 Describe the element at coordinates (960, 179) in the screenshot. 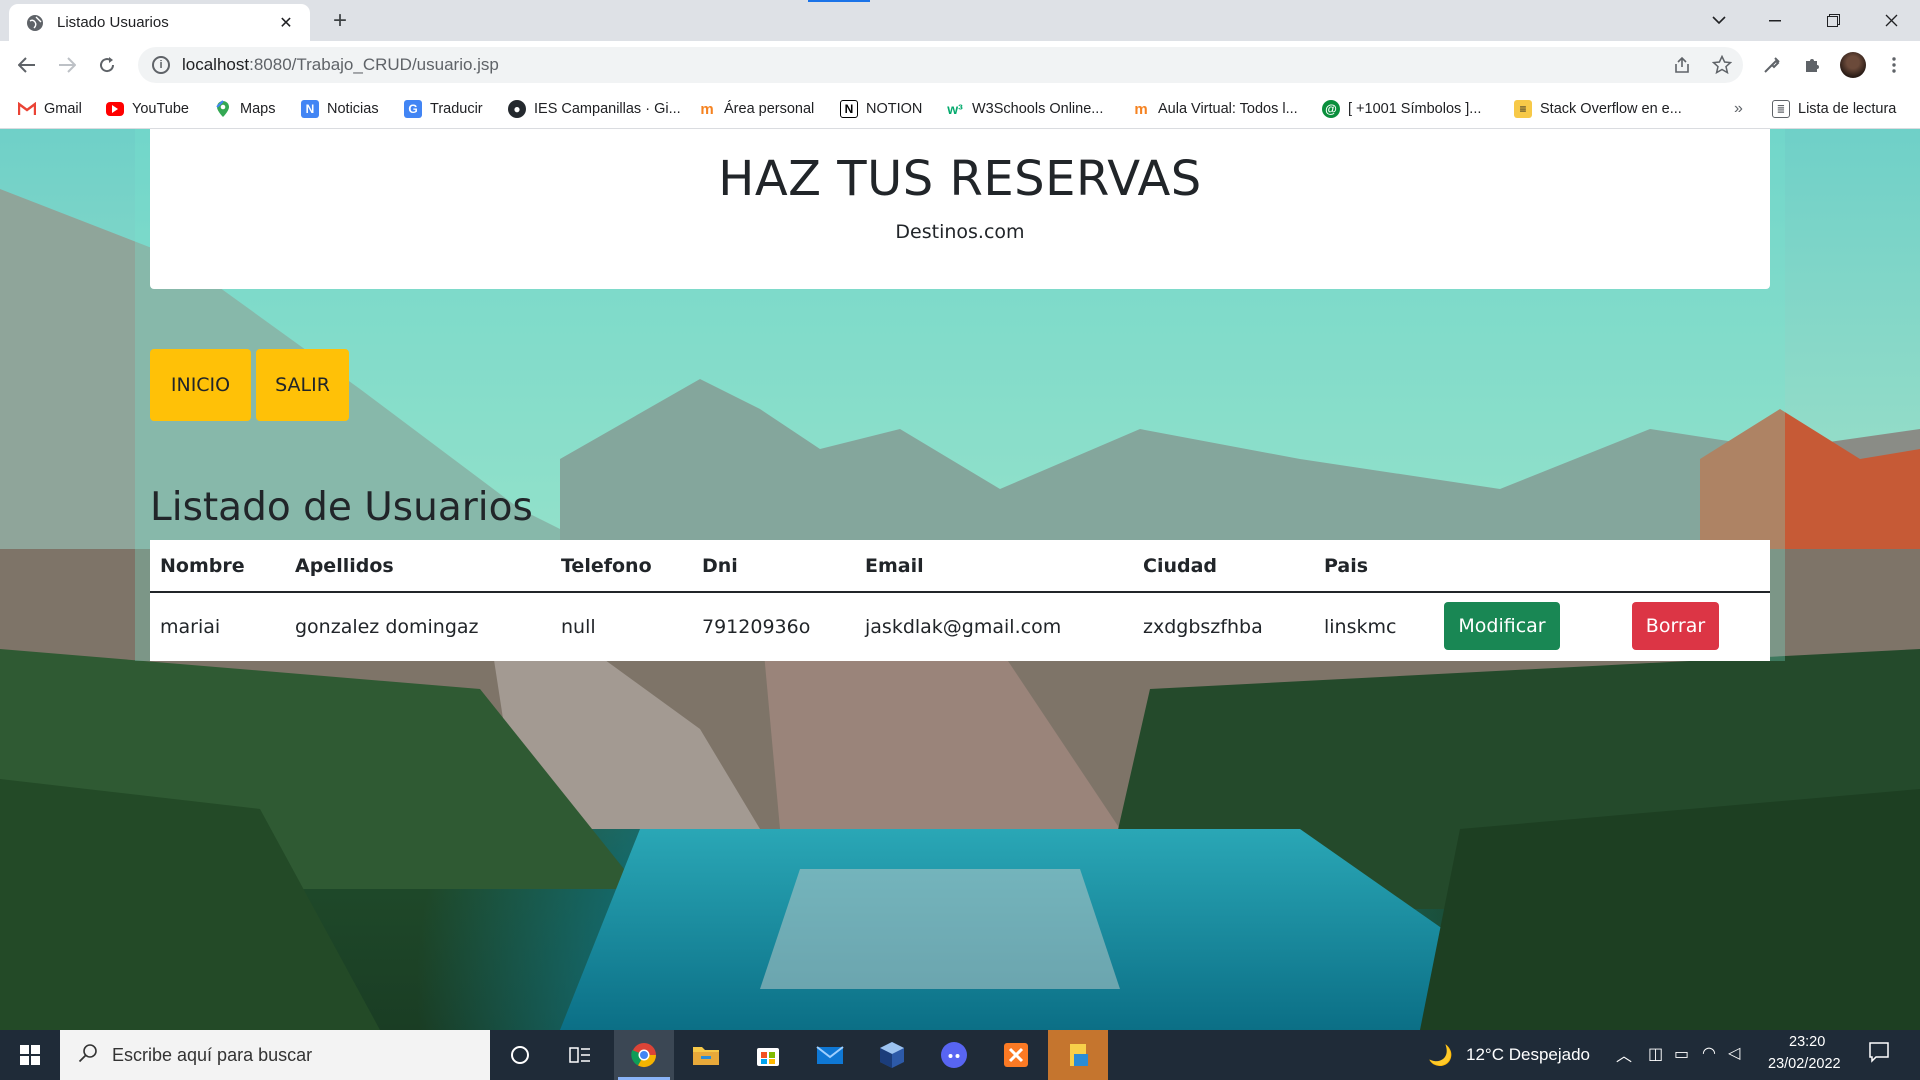

I see `page-title: HAZ TUS RESERVAS` at that location.